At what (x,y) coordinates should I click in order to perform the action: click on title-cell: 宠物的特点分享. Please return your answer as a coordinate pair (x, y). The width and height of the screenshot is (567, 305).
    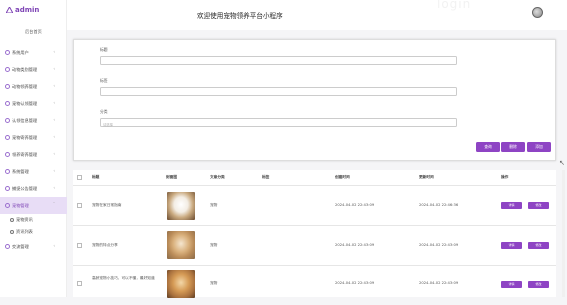
    Looking at the image, I should click on (105, 245).